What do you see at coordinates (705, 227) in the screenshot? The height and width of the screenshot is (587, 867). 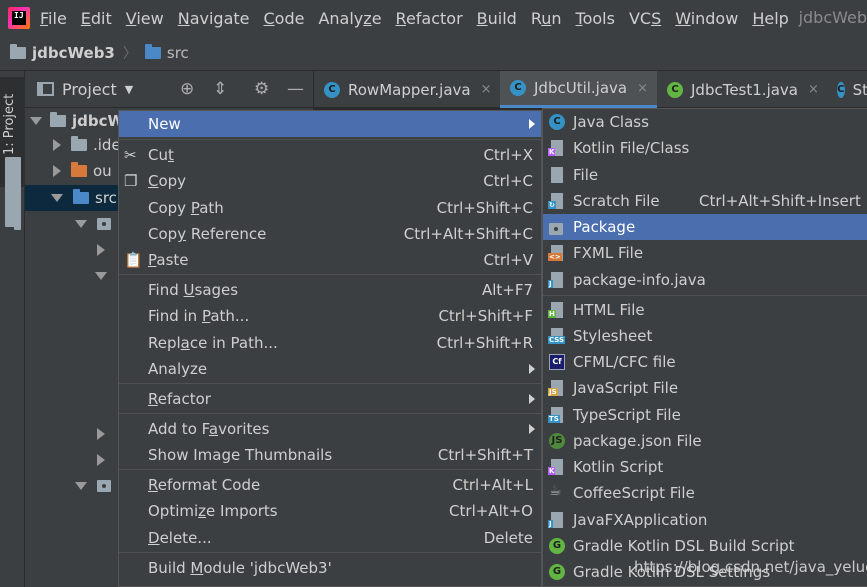 I see `new-package: Package` at bounding box center [705, 227].